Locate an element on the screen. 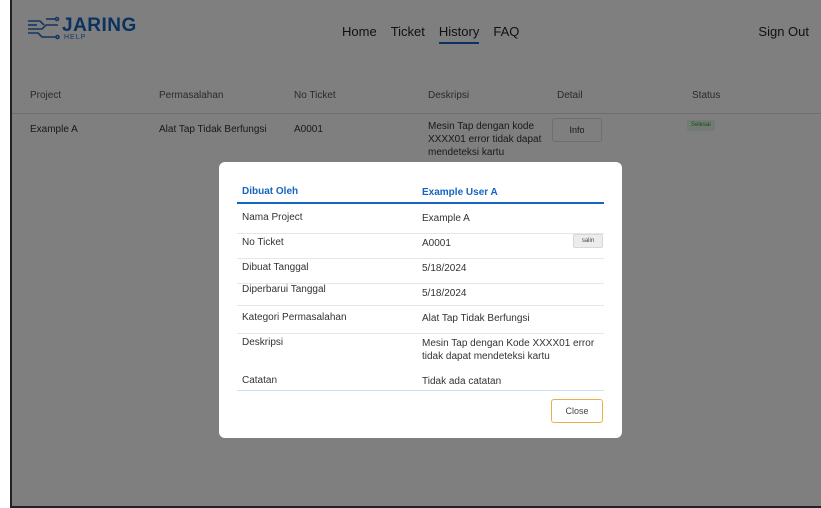 The height and width of the screenshot is (508, 821). detail-label: Nama Project is located at coordinates (272, 217).